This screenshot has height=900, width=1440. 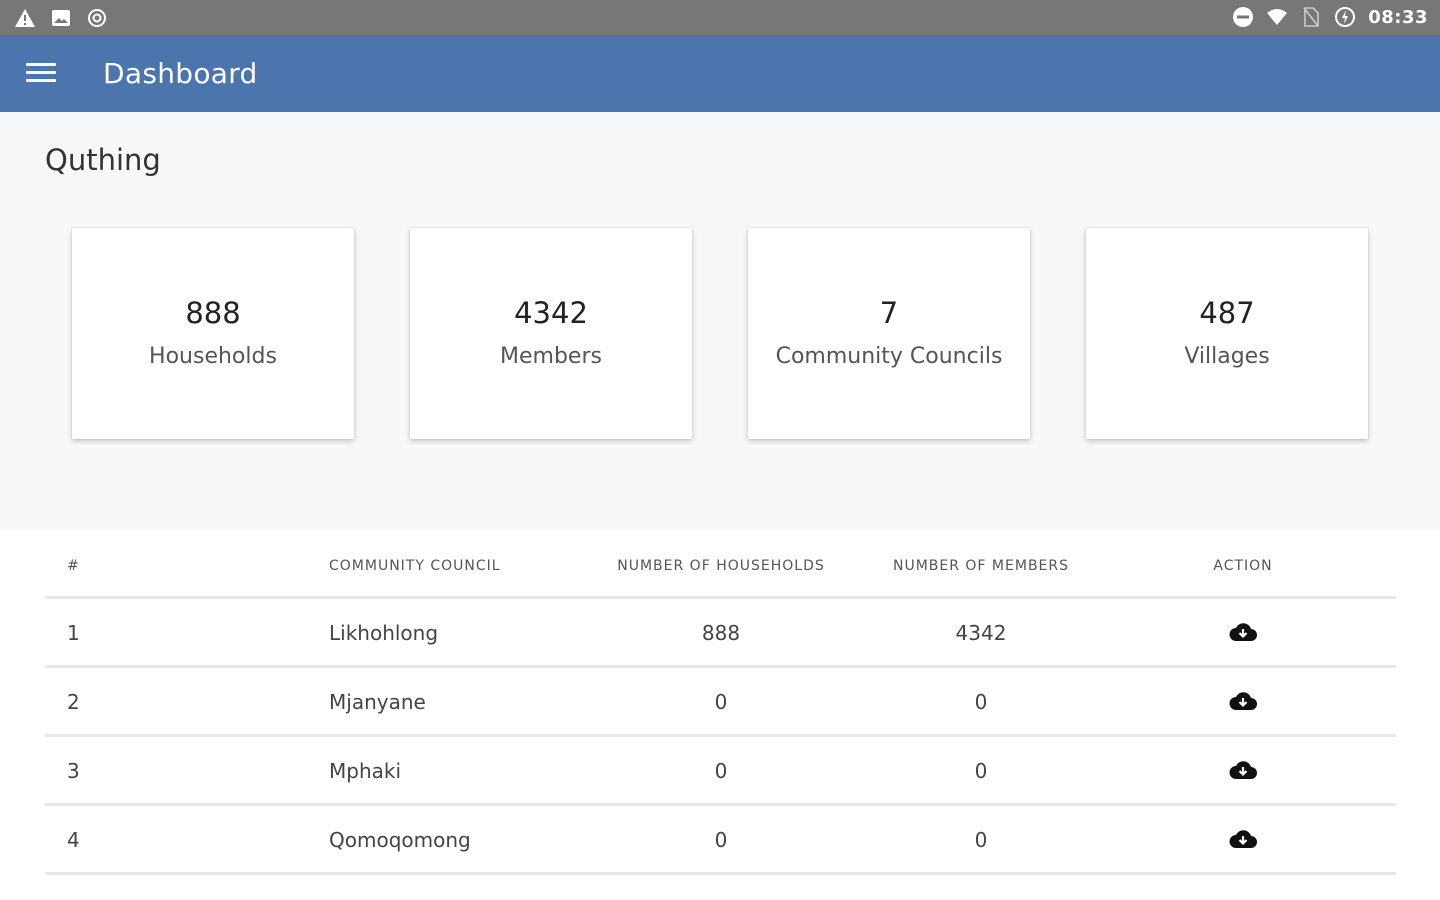 What do you see at coordinates (97, 18) in the screenshot?
I see `sync-icon` at bounding box center [97, 18].